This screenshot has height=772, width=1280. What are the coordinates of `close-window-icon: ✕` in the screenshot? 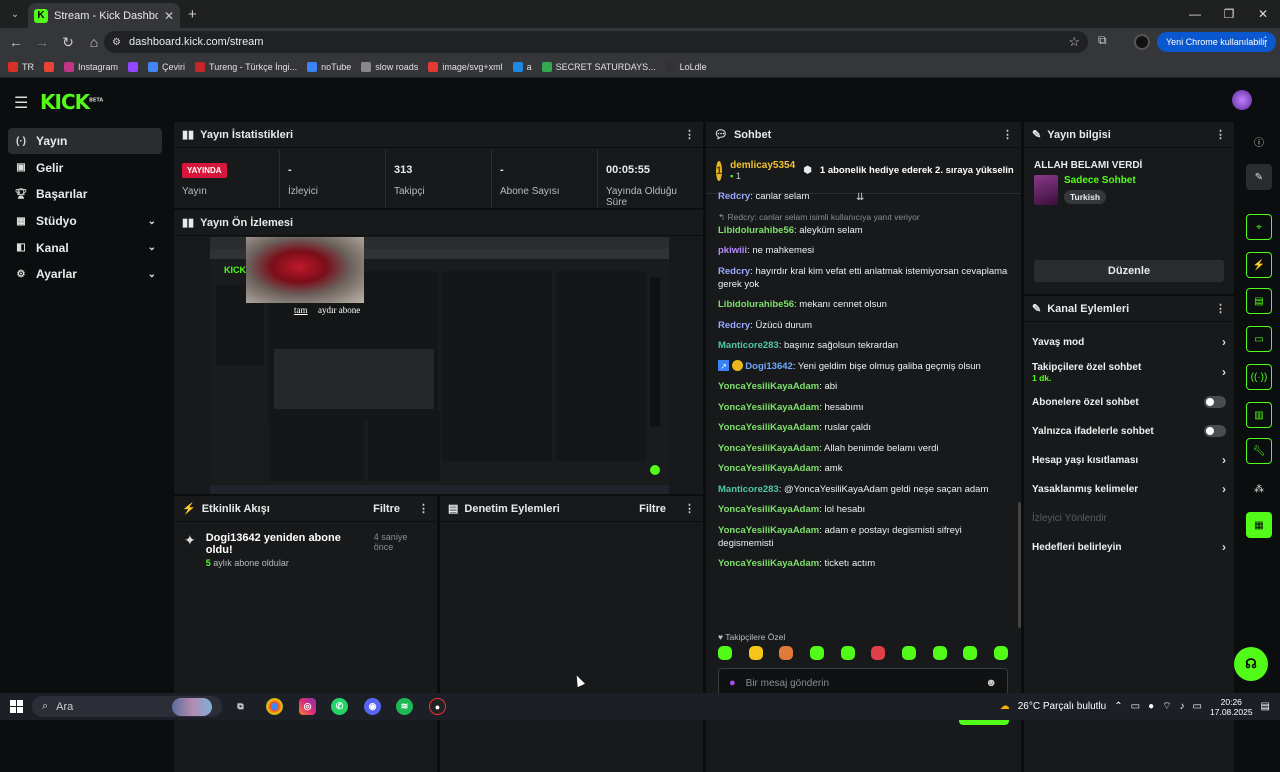 It's located at (1263, 14).